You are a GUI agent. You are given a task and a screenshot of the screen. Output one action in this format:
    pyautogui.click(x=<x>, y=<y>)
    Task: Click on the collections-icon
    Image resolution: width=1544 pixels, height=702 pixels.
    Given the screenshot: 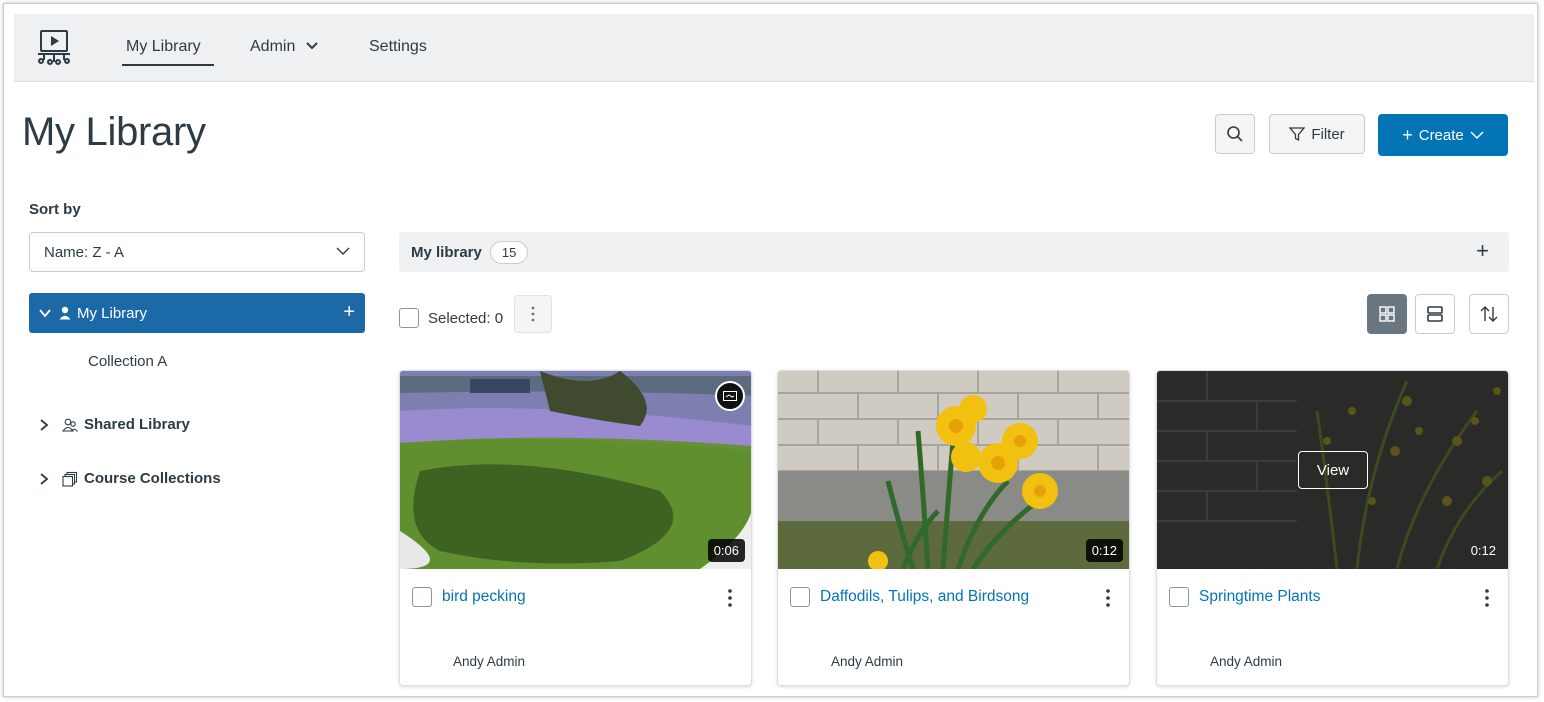 What is the action you would take?
    pyautogui.click(x=70, y=479)
    